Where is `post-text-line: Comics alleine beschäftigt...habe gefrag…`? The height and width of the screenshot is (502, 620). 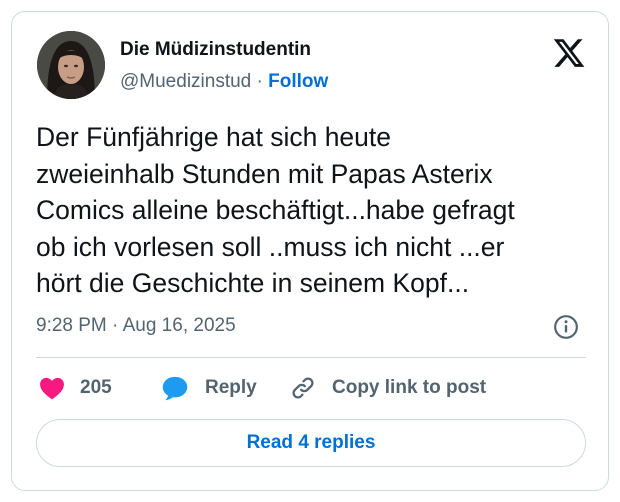
post-text-line: Comics alleine beschäftigt...habe gefrag… is located at coordinates (275, 210).